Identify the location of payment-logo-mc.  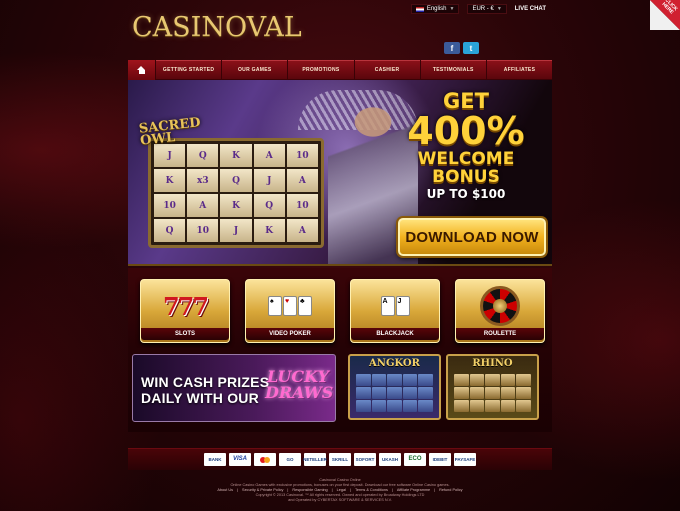
(265, 459).